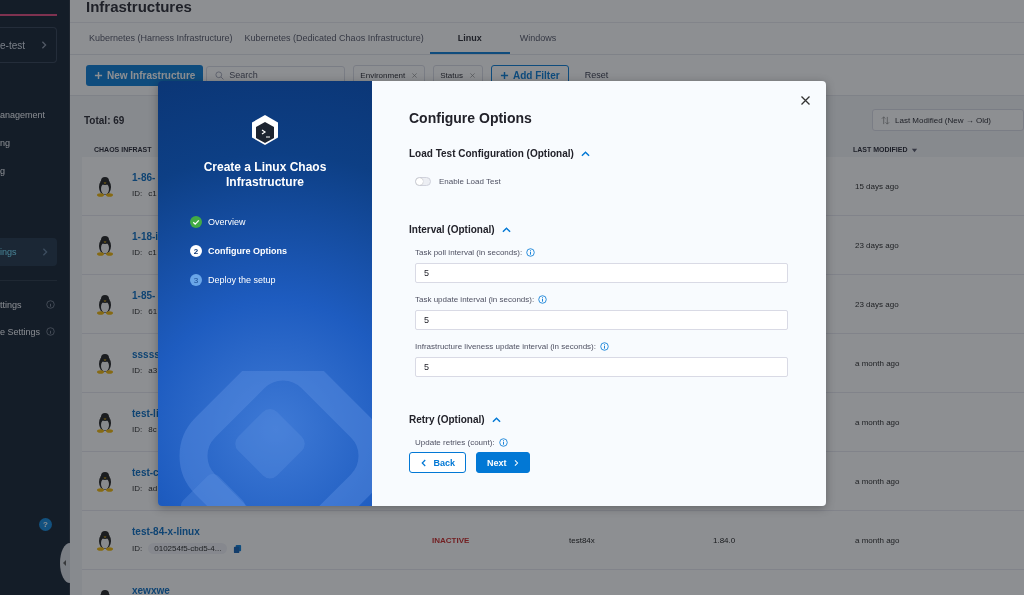 This screenshot has height=595, width=1024. I want to click on infrastructure-name-link: test-84-x-linux, so click(166, 531).